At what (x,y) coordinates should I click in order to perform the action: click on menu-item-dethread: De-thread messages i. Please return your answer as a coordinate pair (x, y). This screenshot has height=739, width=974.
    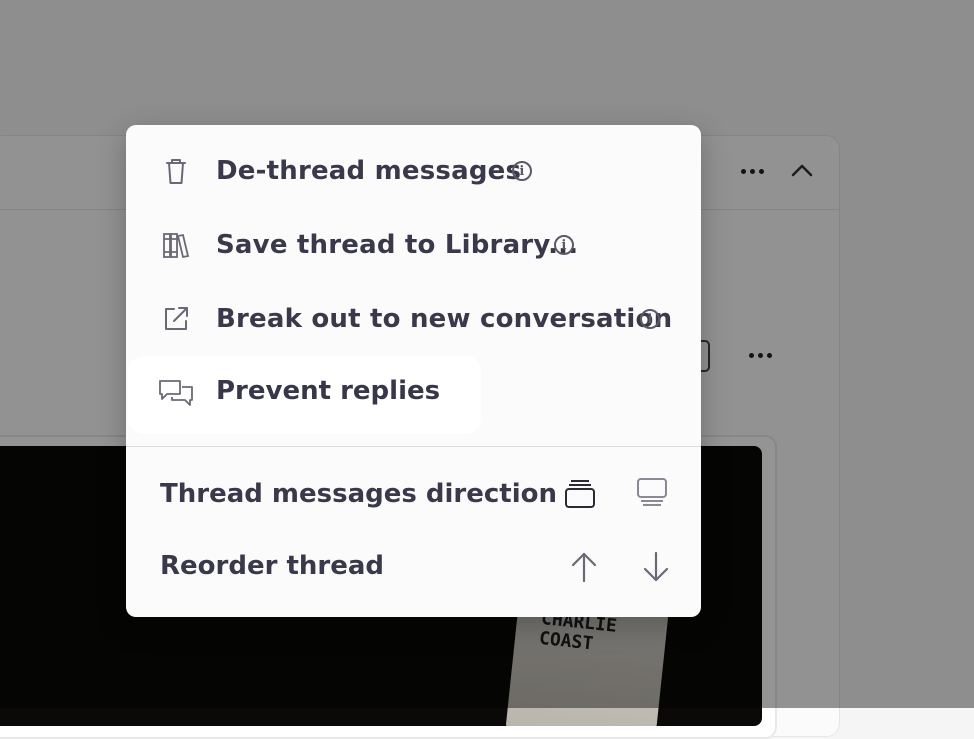
    Looking at the image, I should click on (413, 171).